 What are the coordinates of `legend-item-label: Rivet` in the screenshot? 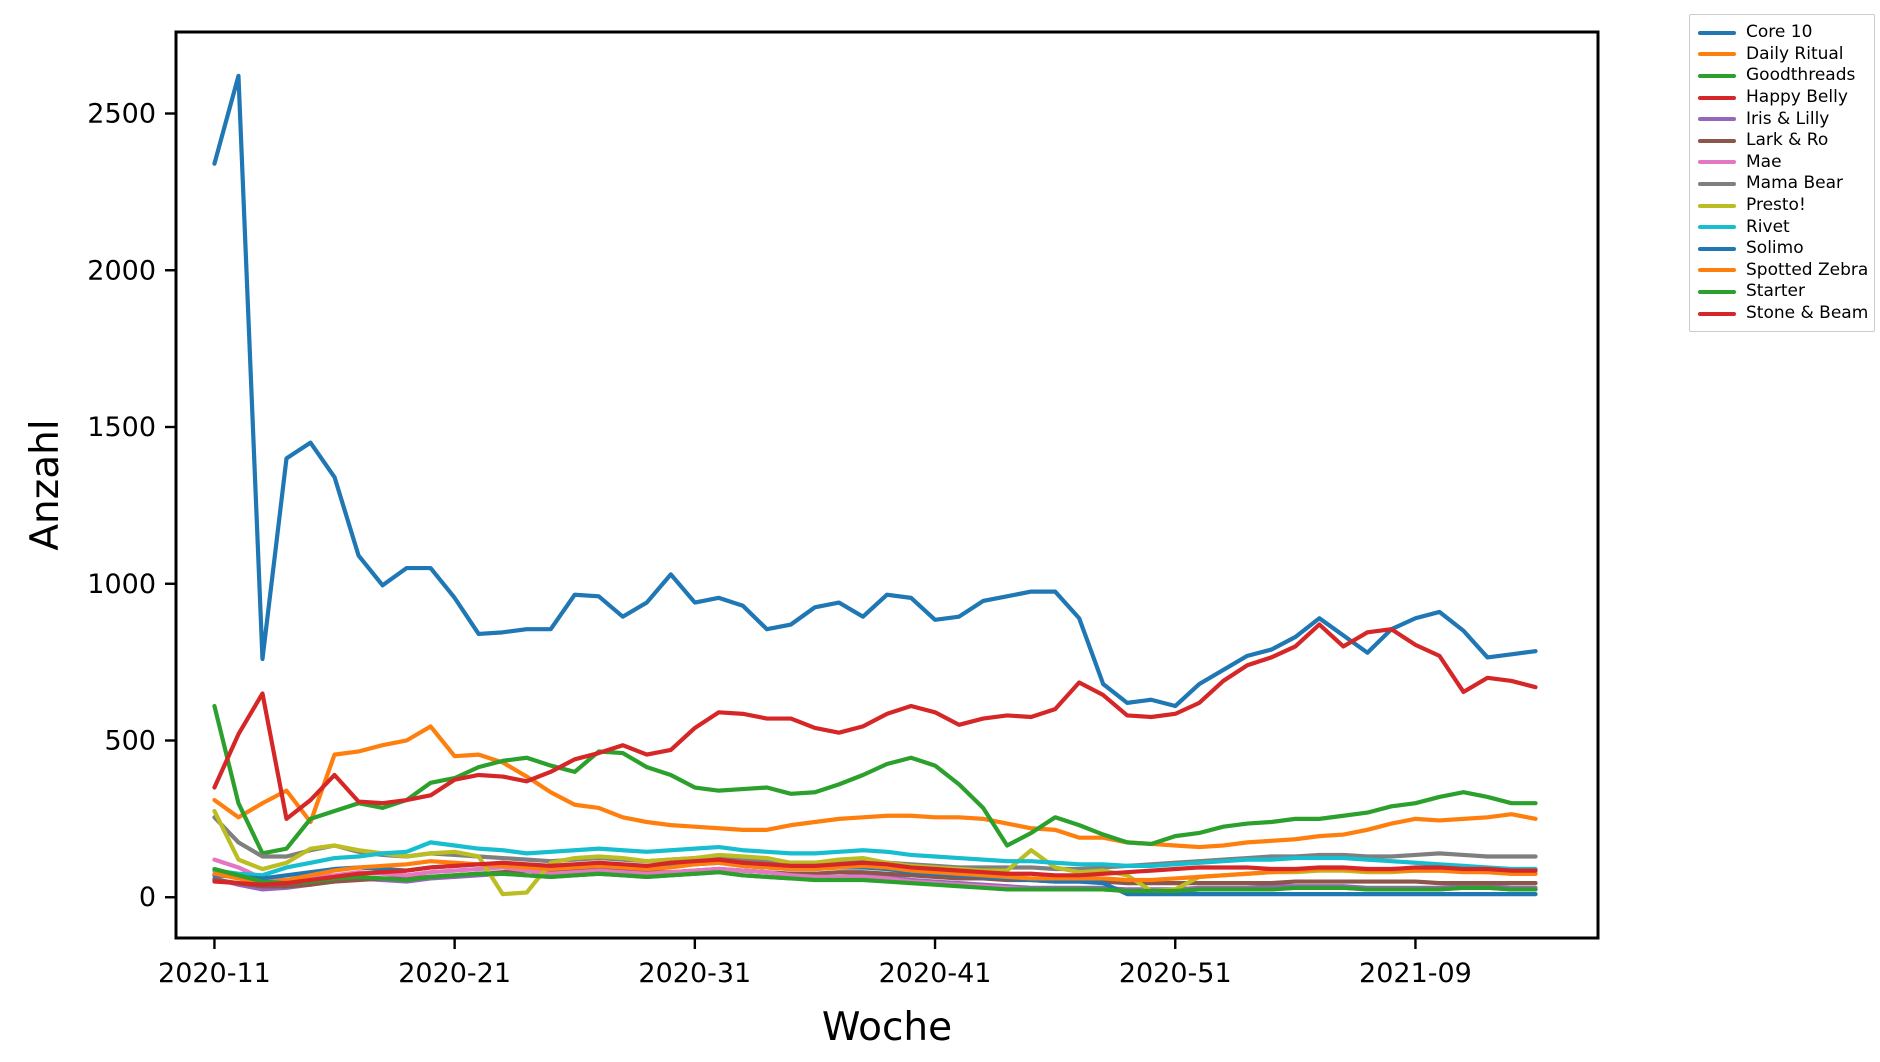 It's located at (1768, 226).